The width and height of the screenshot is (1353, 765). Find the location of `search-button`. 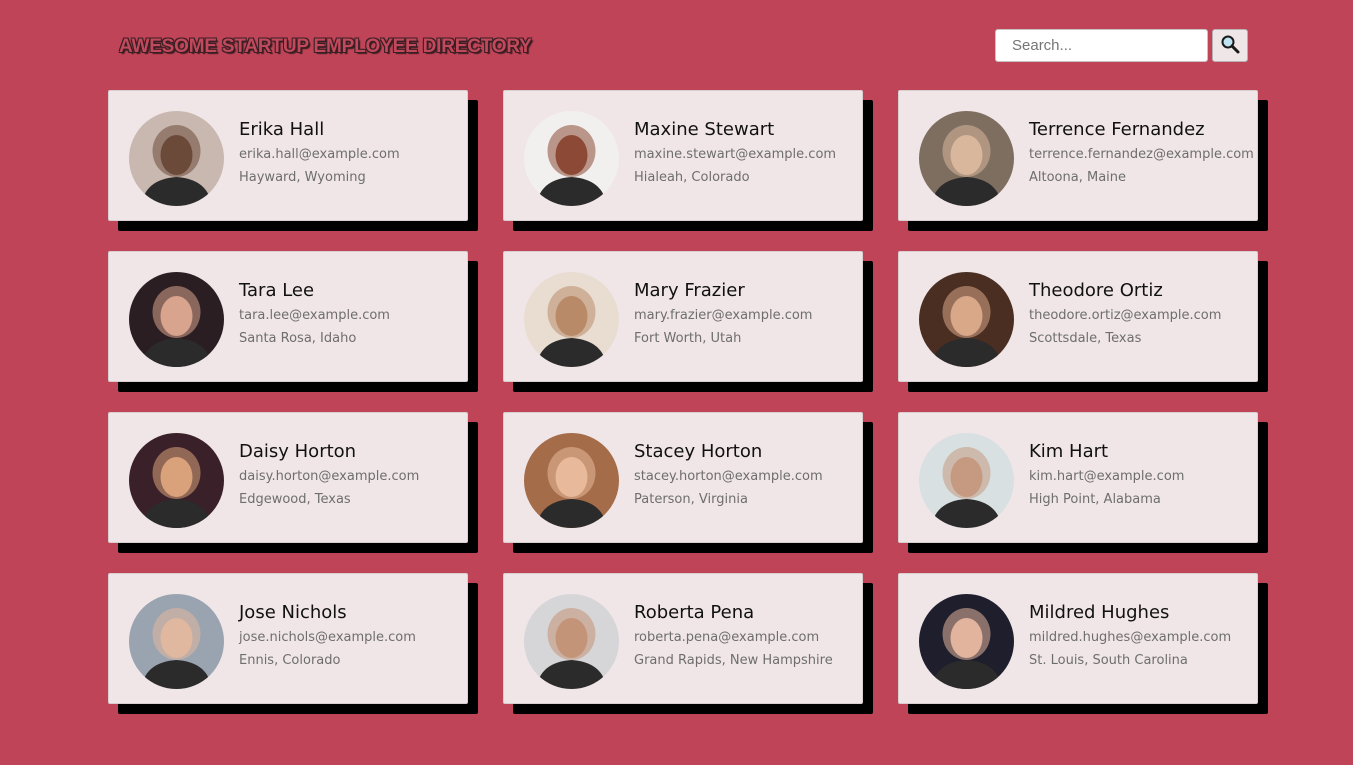

search-button is located at coordinates (1230, 45).